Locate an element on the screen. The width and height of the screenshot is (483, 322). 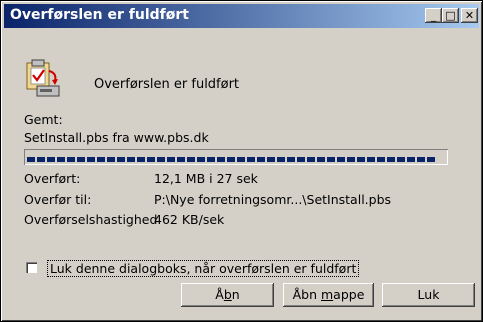
close-button: Luk is located at coordinates (428, 295).